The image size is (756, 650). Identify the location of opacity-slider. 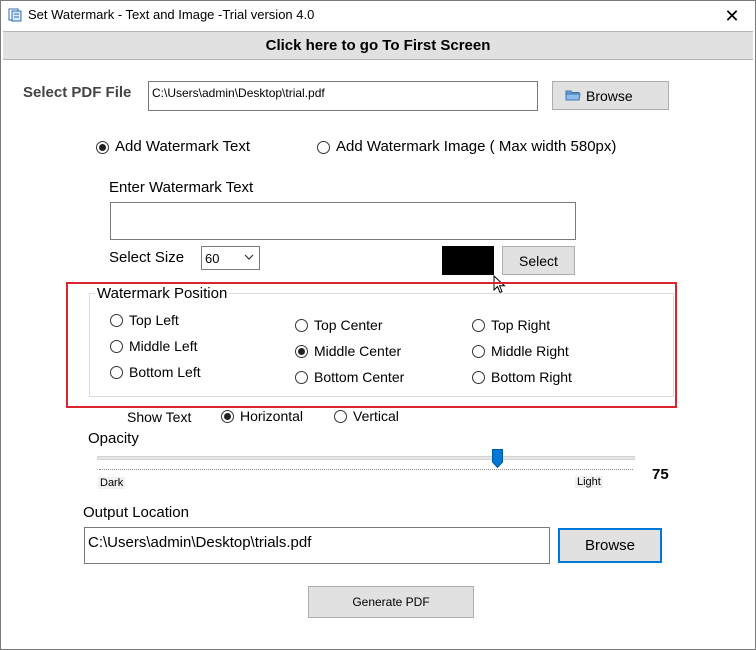
(366, 464).